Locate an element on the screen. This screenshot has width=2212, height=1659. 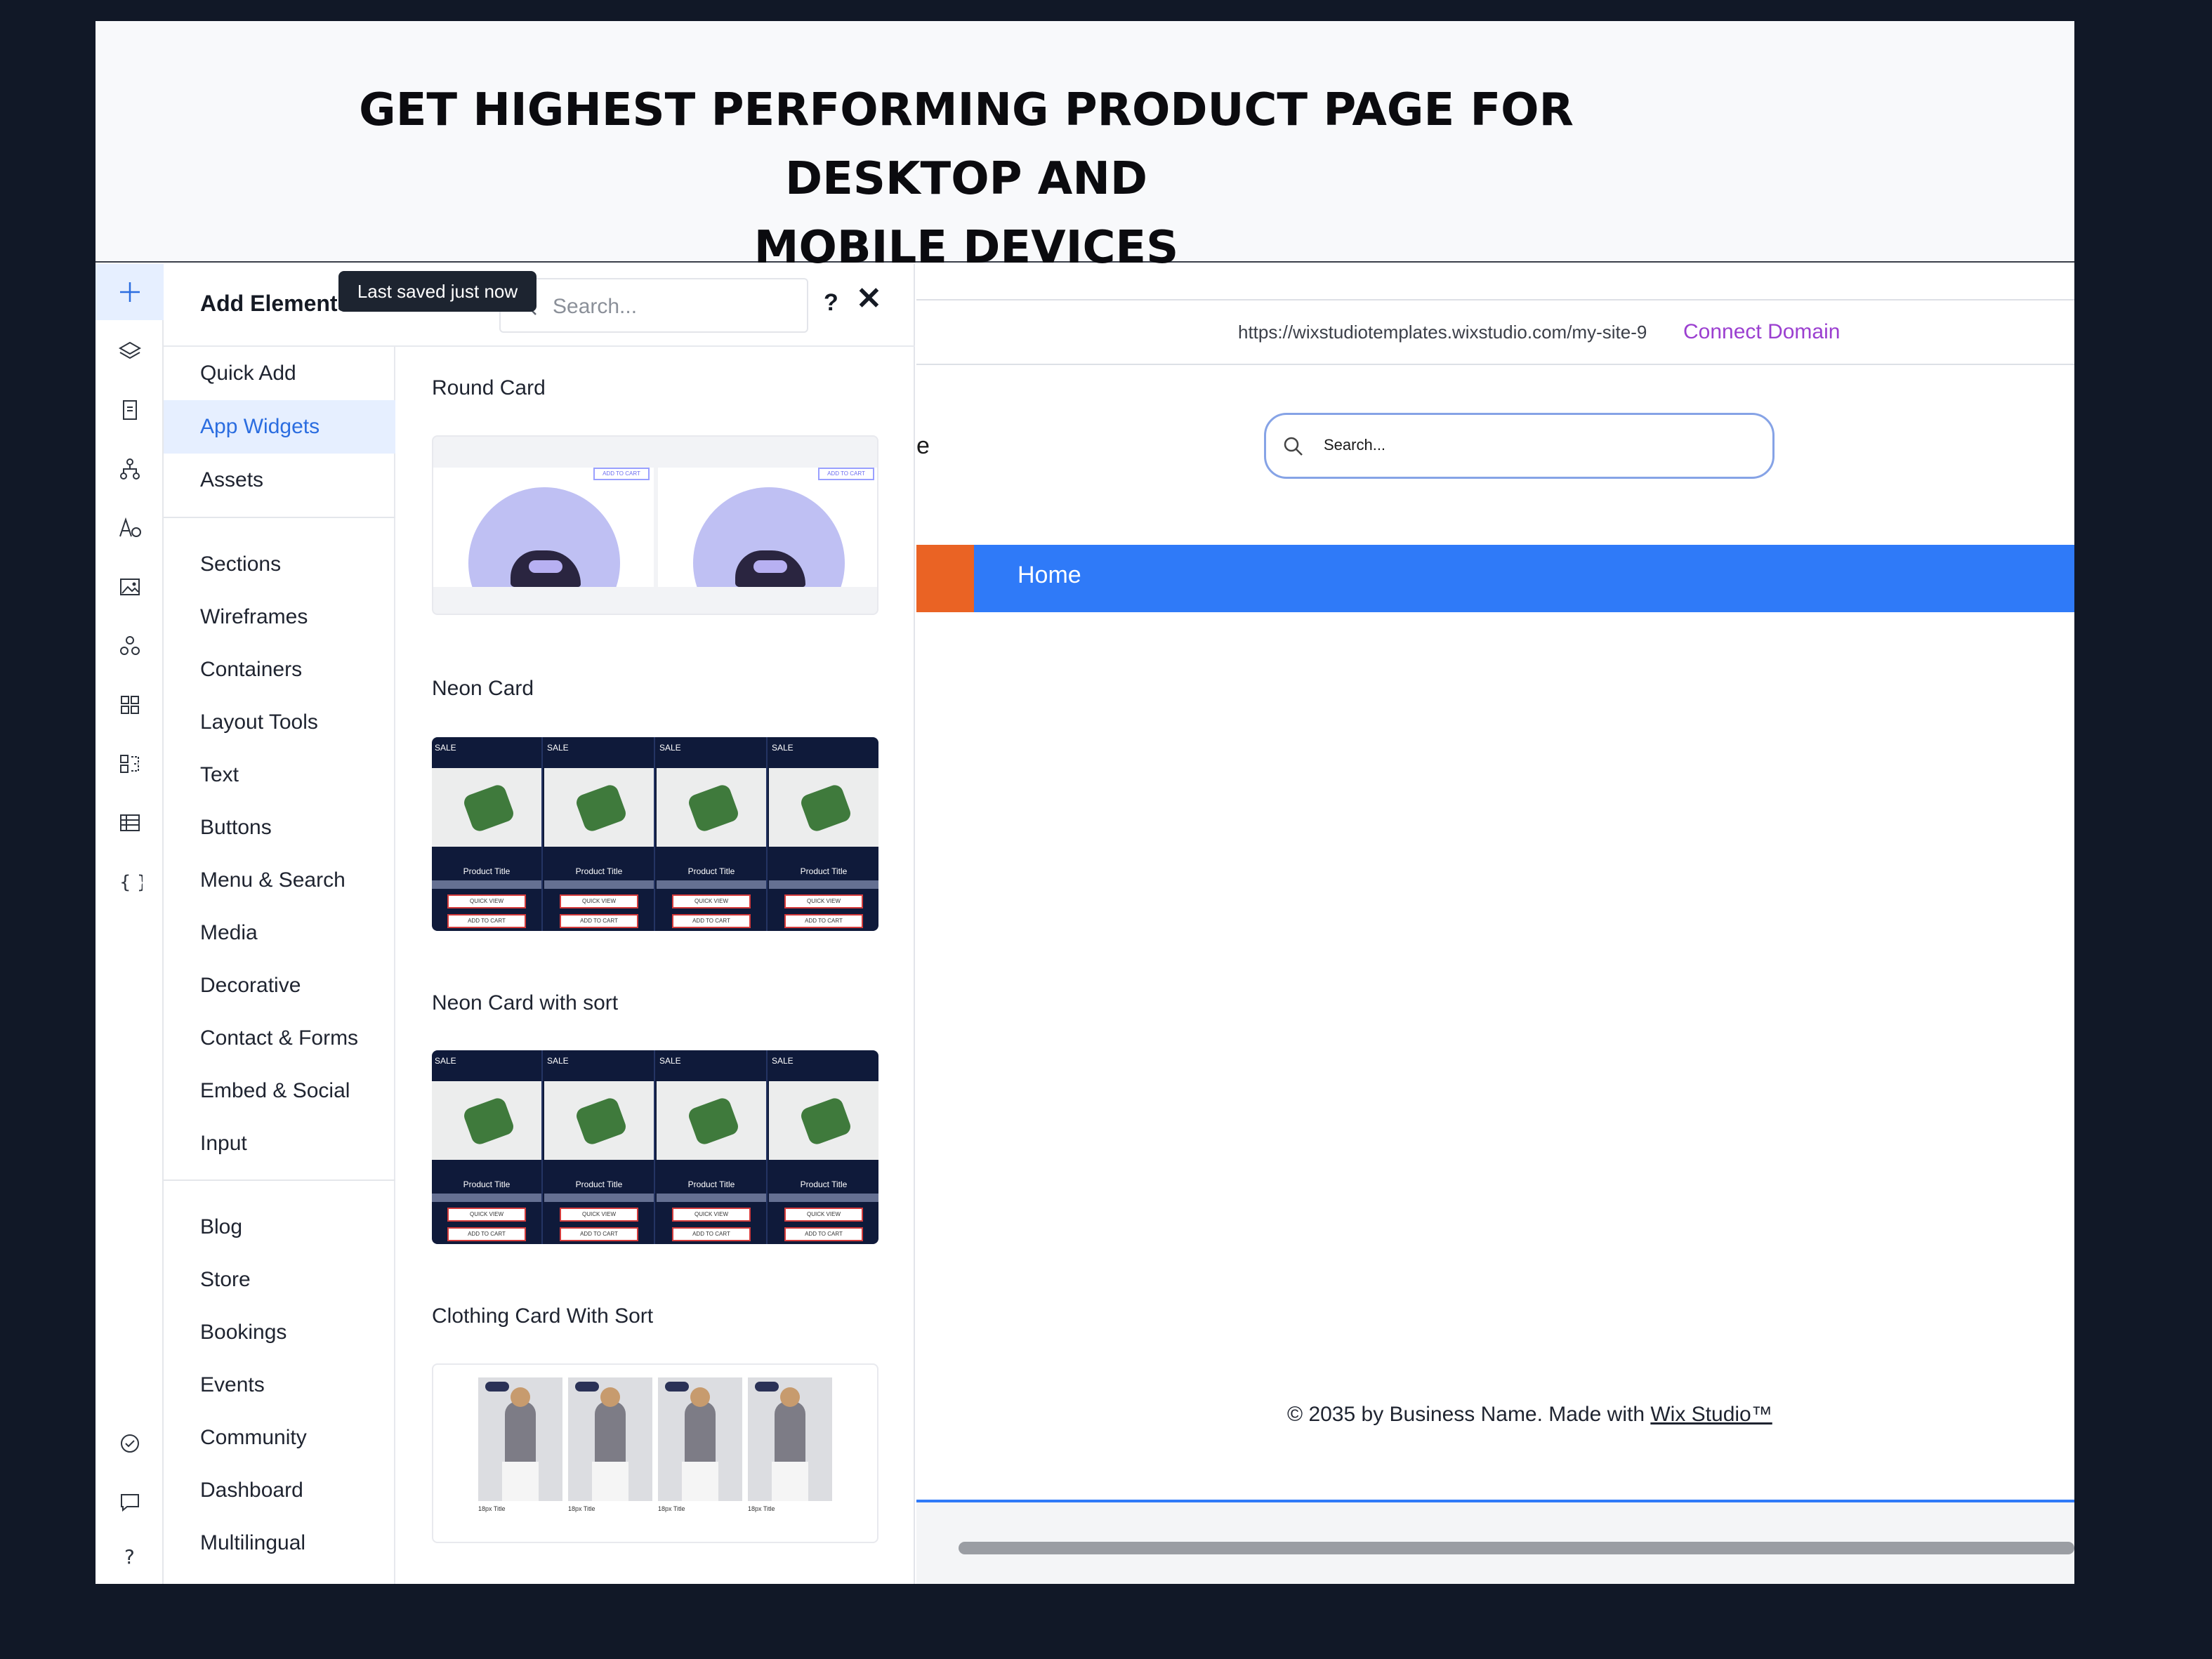
footer-wix-studio-link: Wix Studio™ is located at coordinates (1711, 1414).